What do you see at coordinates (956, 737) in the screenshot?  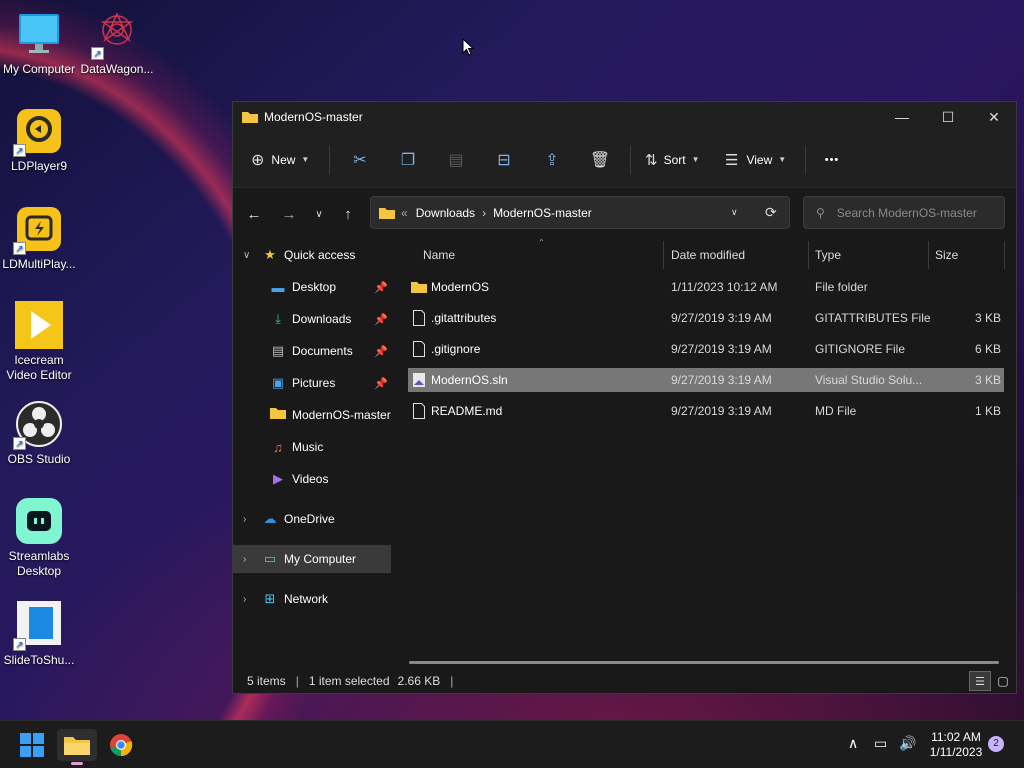 I see `clock-time: 11:02 AM` at bounding box center [956, 737].